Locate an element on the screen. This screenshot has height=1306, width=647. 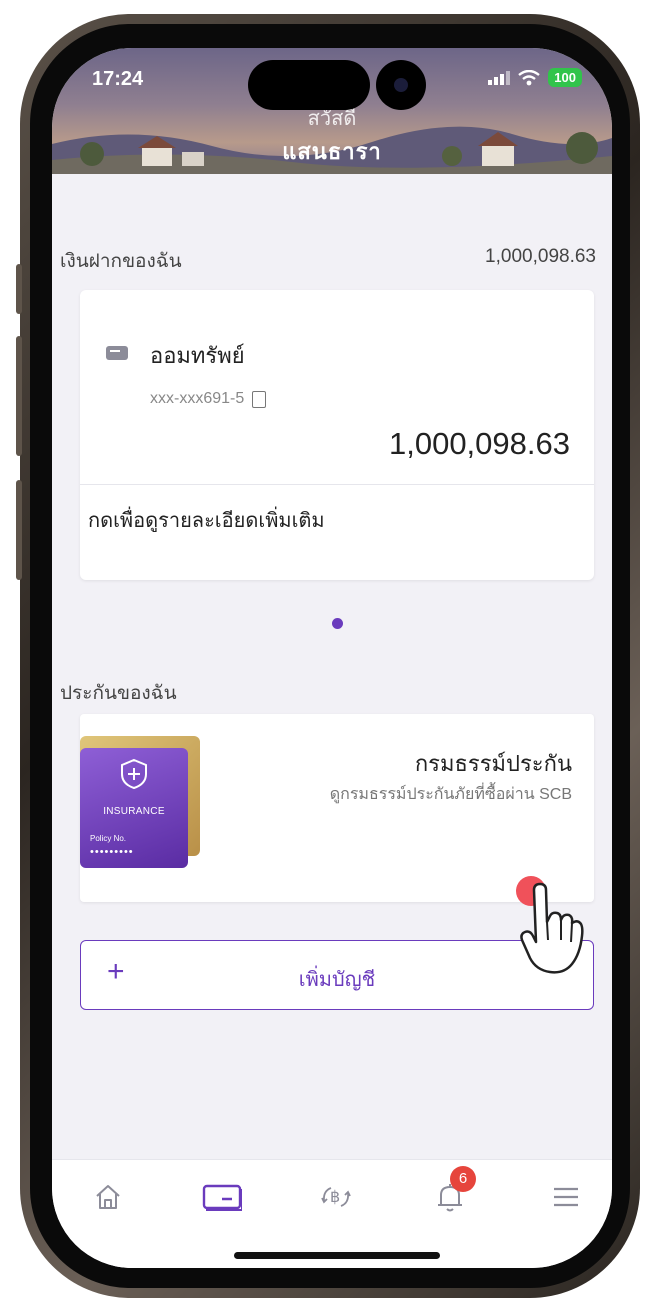
card-divider is located at coordinates (337, 484).